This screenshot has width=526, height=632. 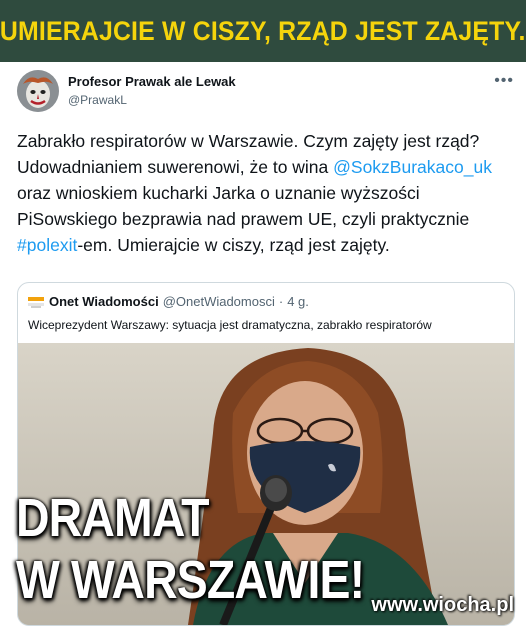 I want to click on overlay-headline-line1: DRAMAT, so click(x=112, y=518).